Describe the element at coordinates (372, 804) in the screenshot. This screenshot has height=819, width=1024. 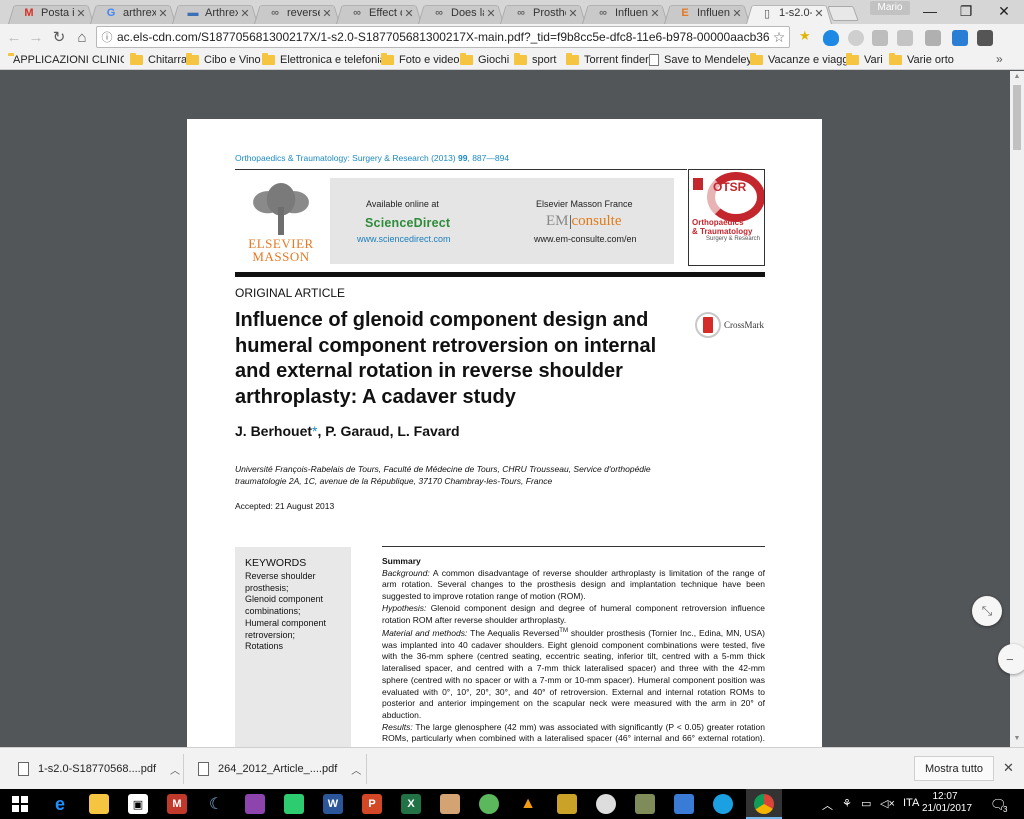
I see `powerpoint-icon: P` at that location.